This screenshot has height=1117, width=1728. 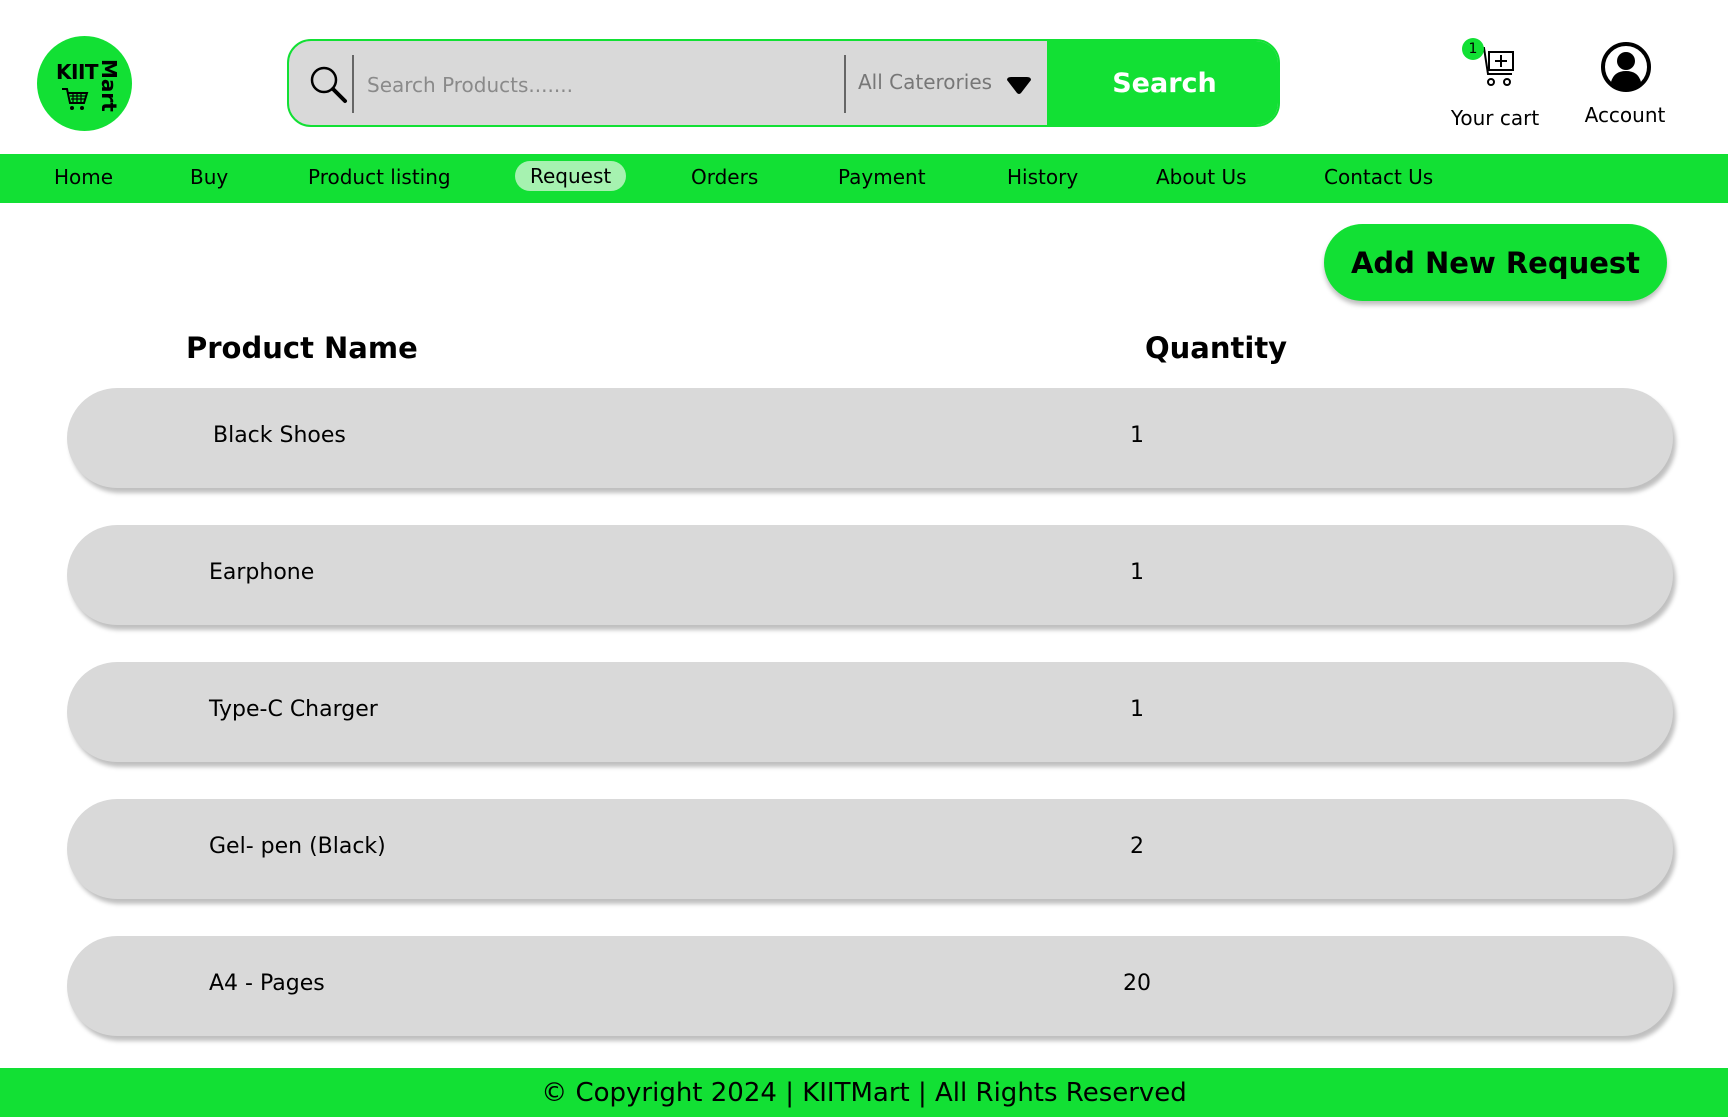 What do you see at coordinates (925, 82) in the screenshot?
I see `category-select: All Caterories` at bounding box center [925, 82].